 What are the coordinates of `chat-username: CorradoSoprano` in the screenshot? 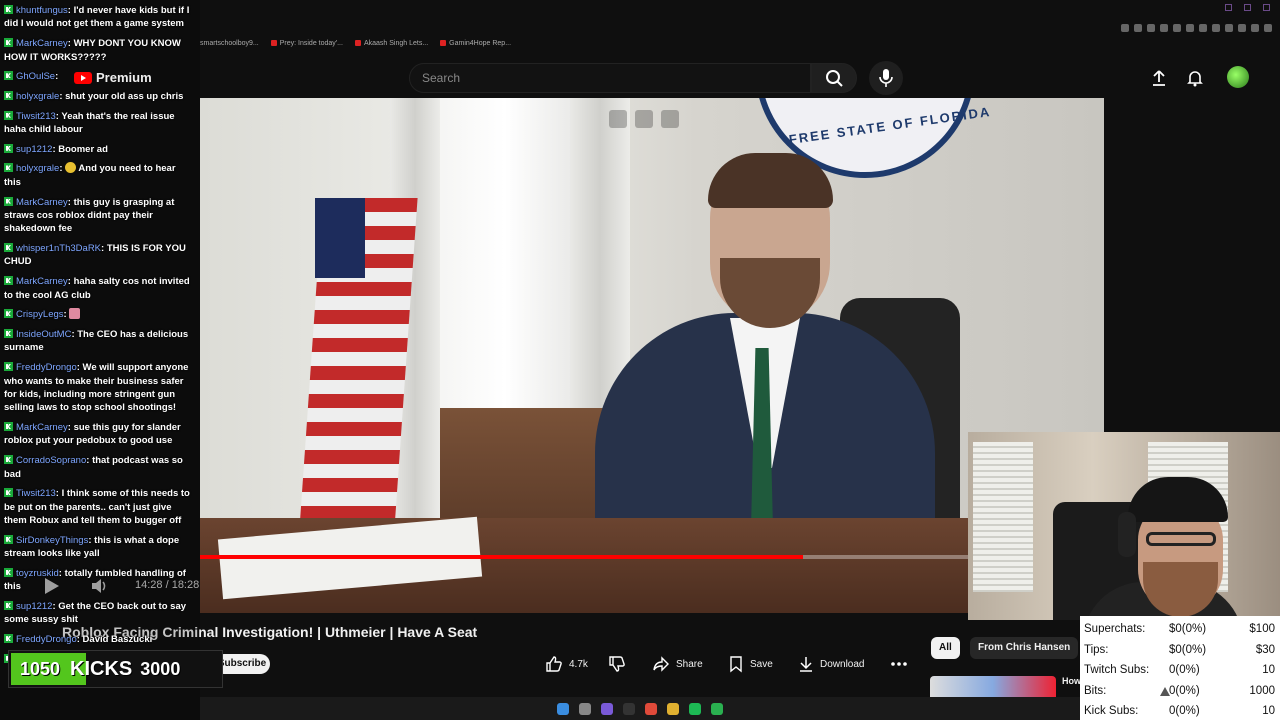 It's located at (51, 460).